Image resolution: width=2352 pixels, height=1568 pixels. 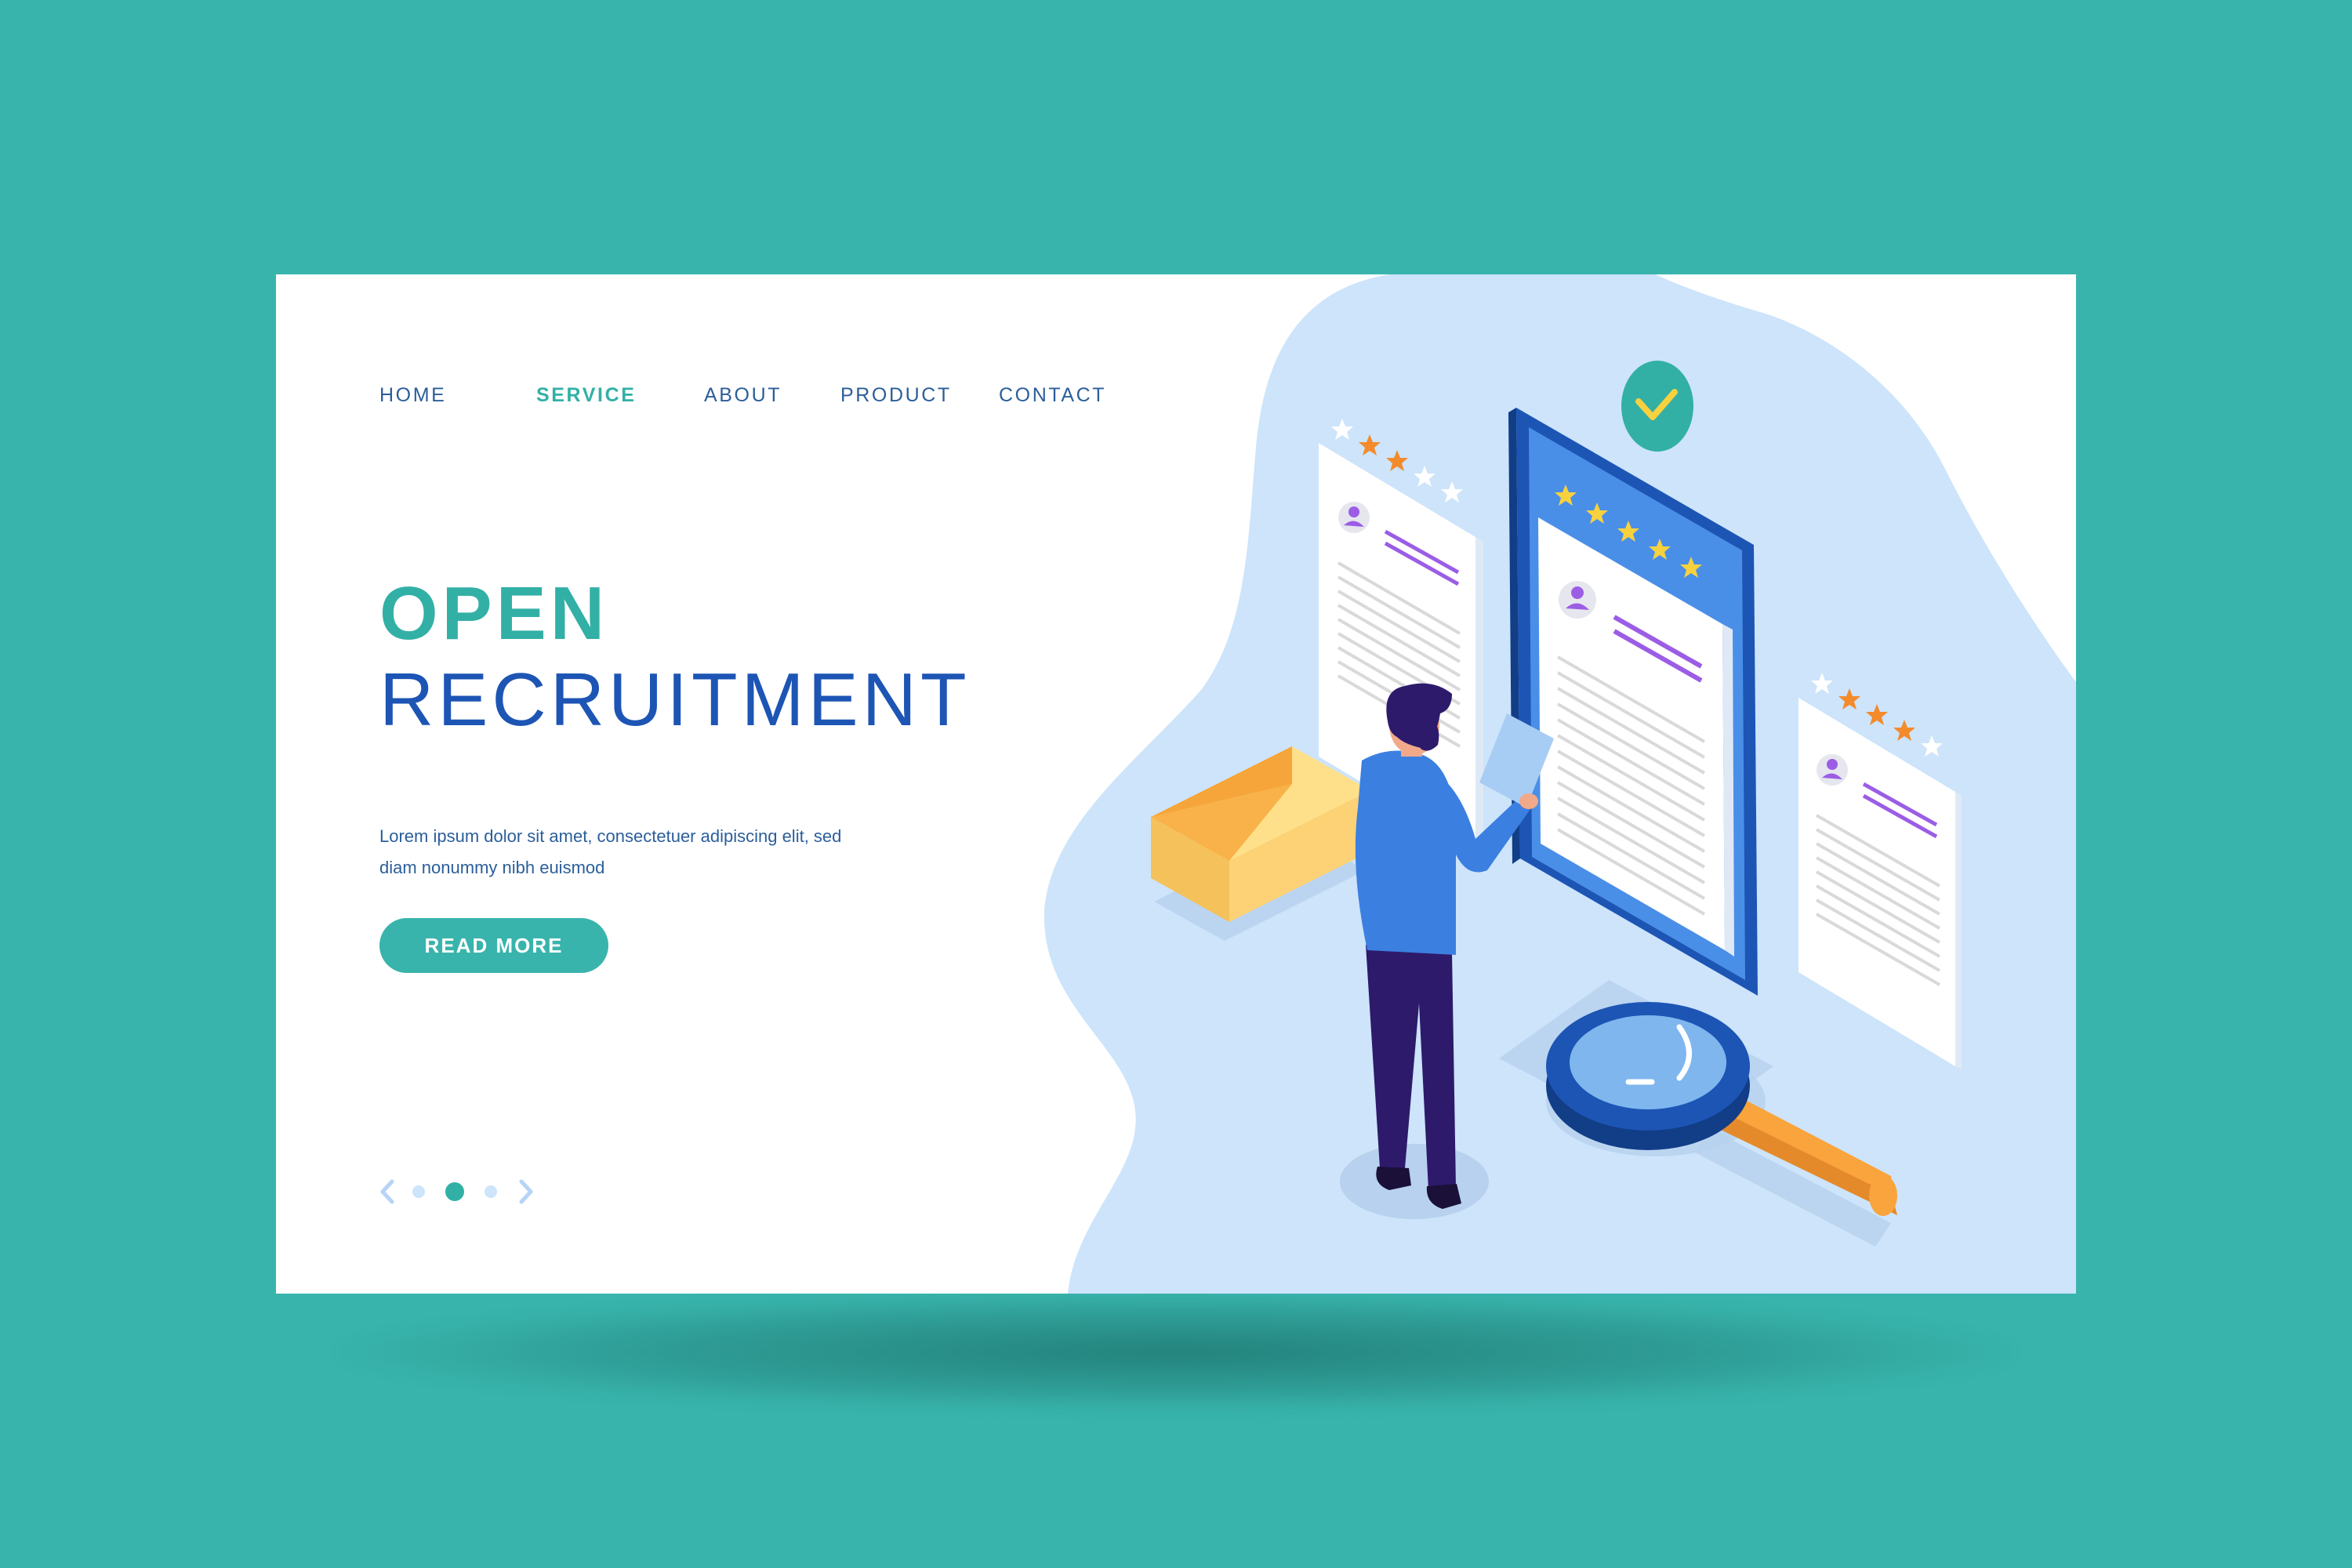 What do you see at coordinates (494, 613) in the screenshot?
I see `hero-title-line1: OPEN` at bounding box center [494, 613].